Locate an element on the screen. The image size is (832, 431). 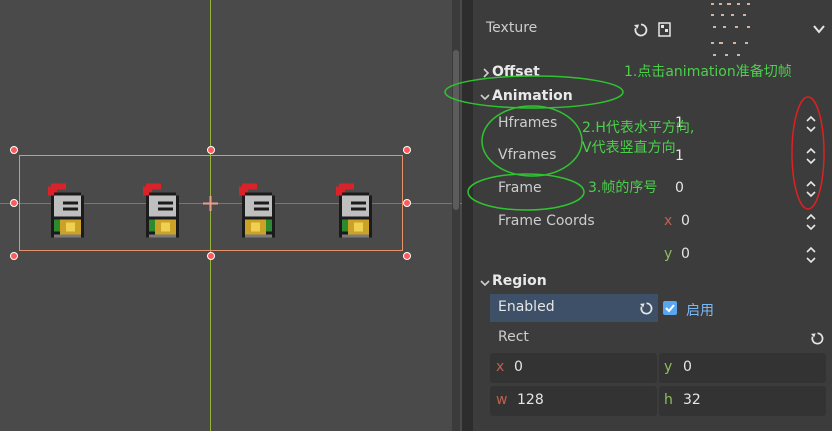
offset-section-header: Offset is located at coordinates (516, 72).